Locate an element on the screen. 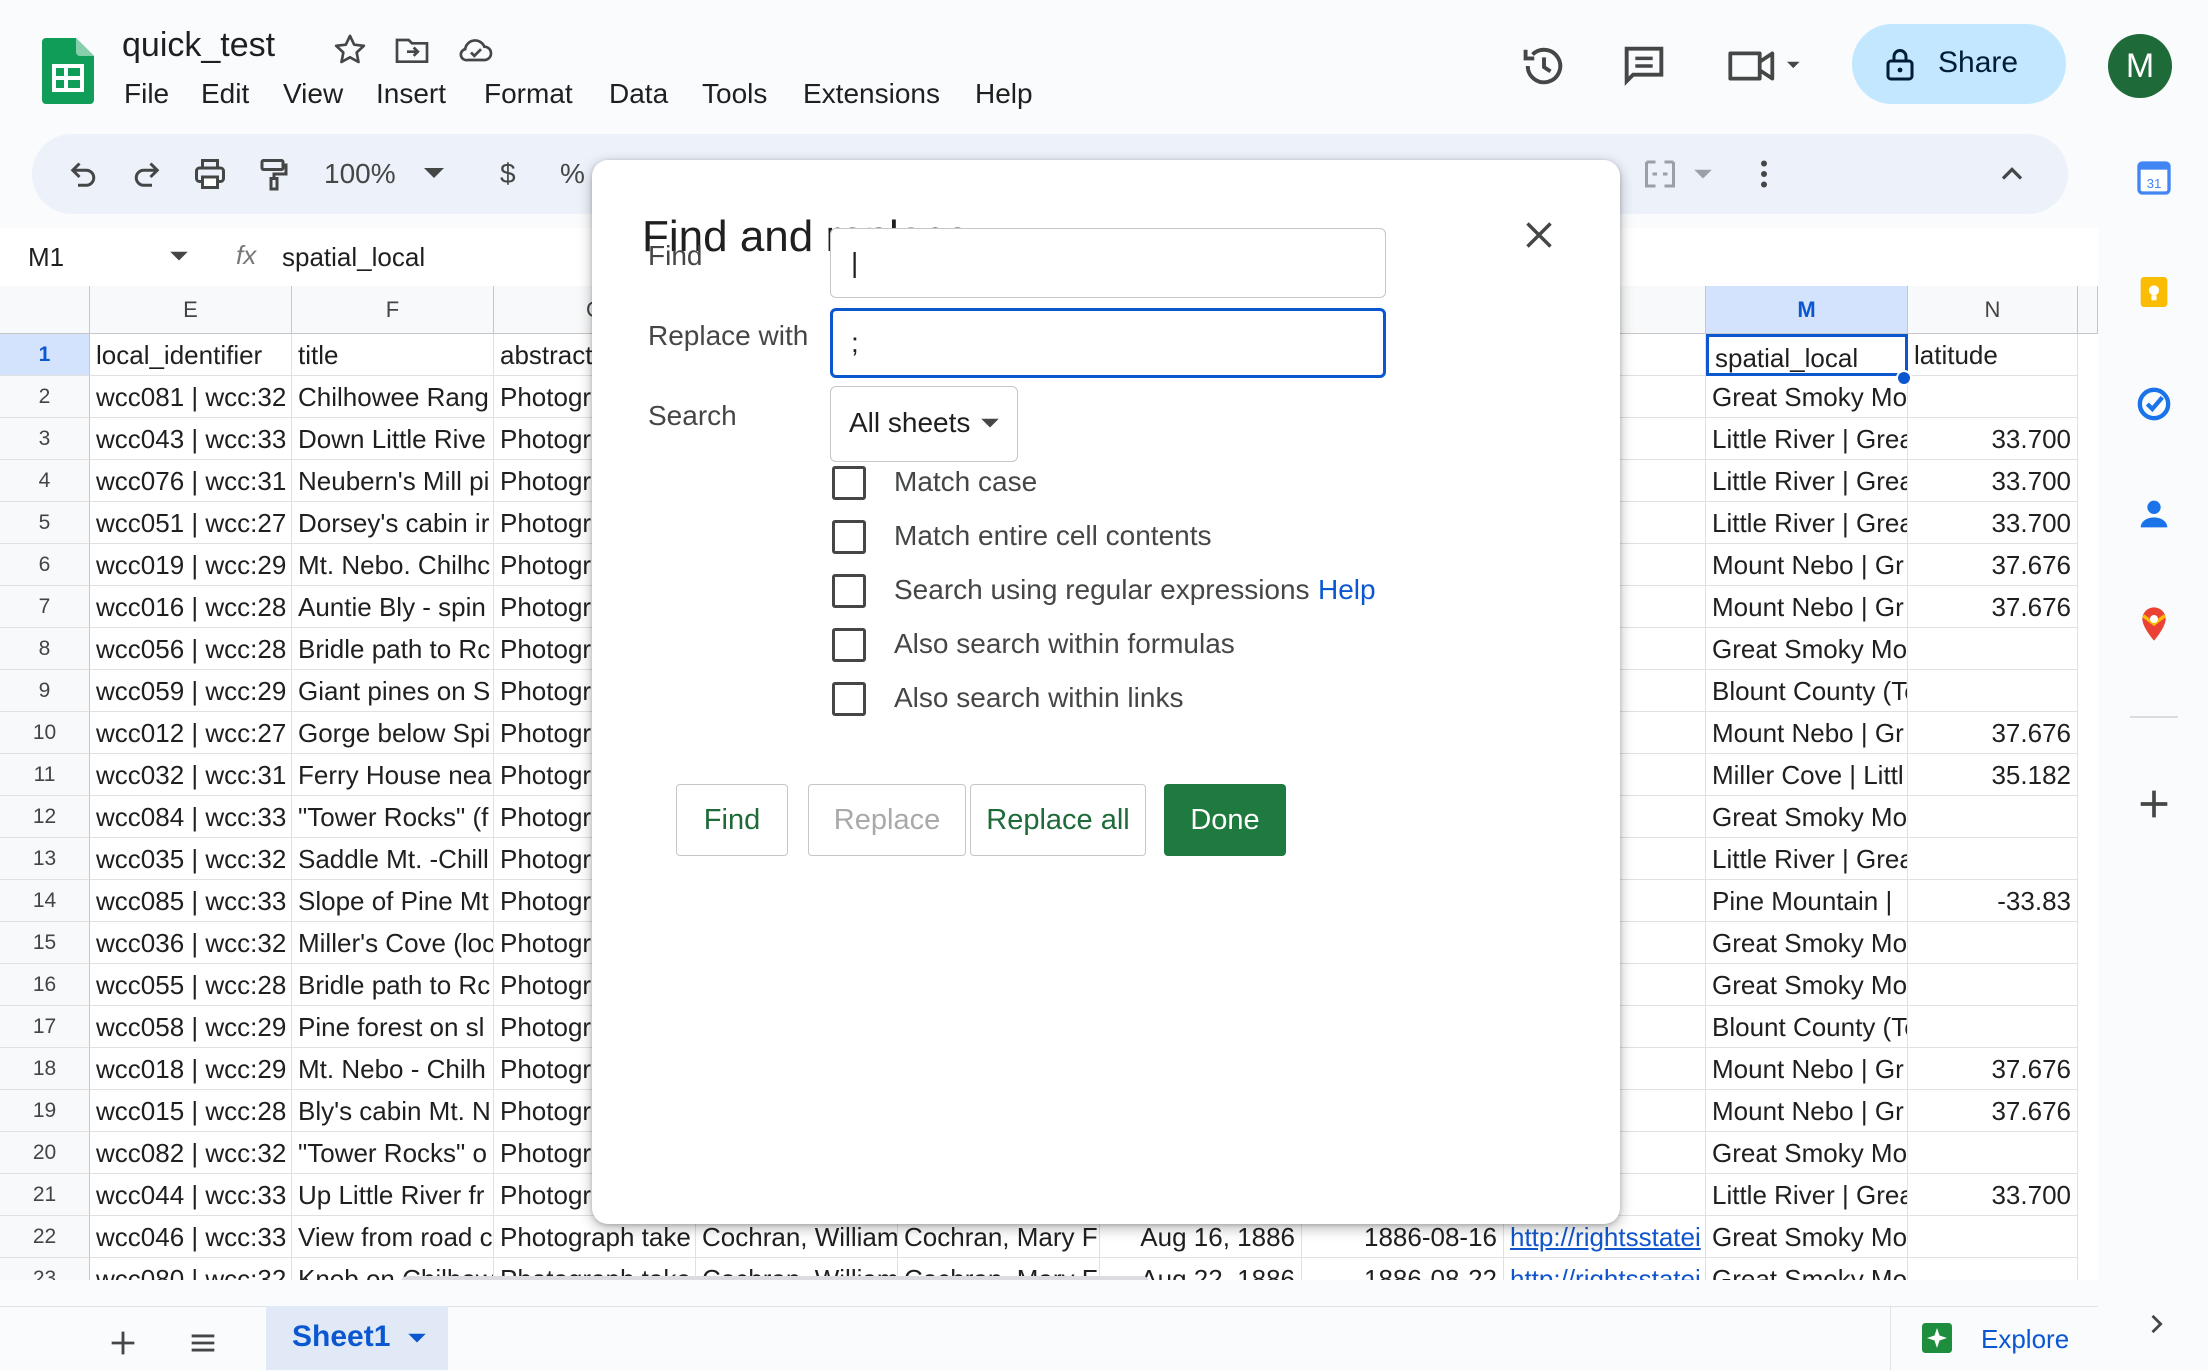  cell-e: wcc059 | wcc:29 is located at coordinates (191, 691).